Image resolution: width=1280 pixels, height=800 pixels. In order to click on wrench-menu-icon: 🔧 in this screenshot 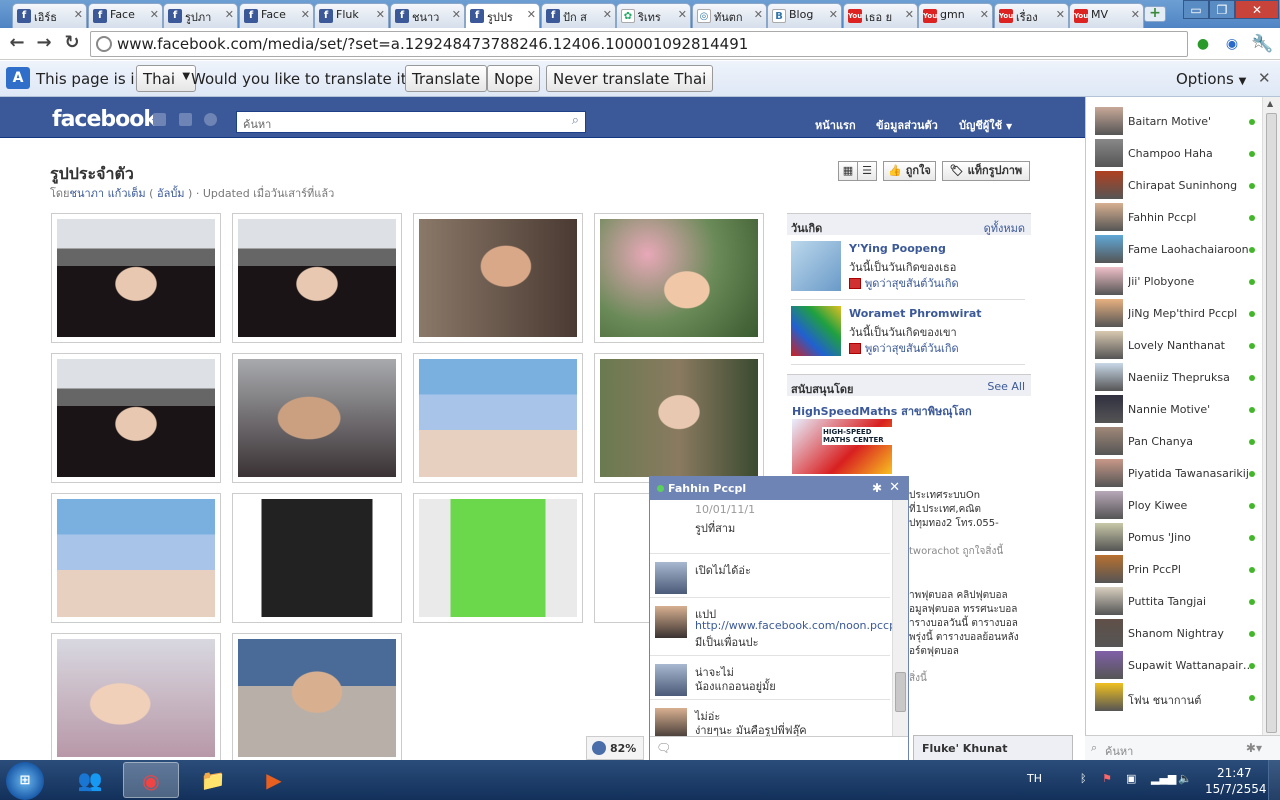, I will do `click(1262, 44)`.